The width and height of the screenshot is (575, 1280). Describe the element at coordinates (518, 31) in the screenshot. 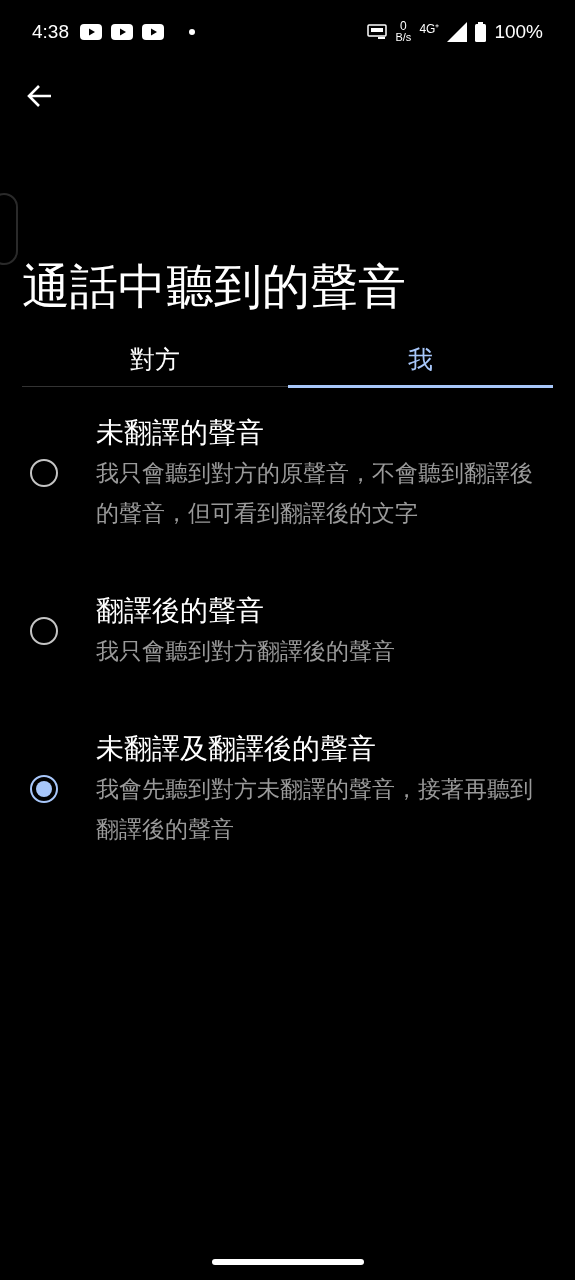

I see `battery-level: 100%` at that location.